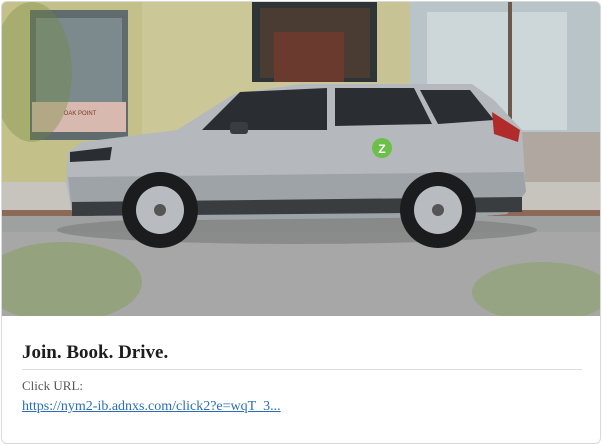 The height and width of the screenshot is (445, 602). I want to click on divider, so click(302, 369).